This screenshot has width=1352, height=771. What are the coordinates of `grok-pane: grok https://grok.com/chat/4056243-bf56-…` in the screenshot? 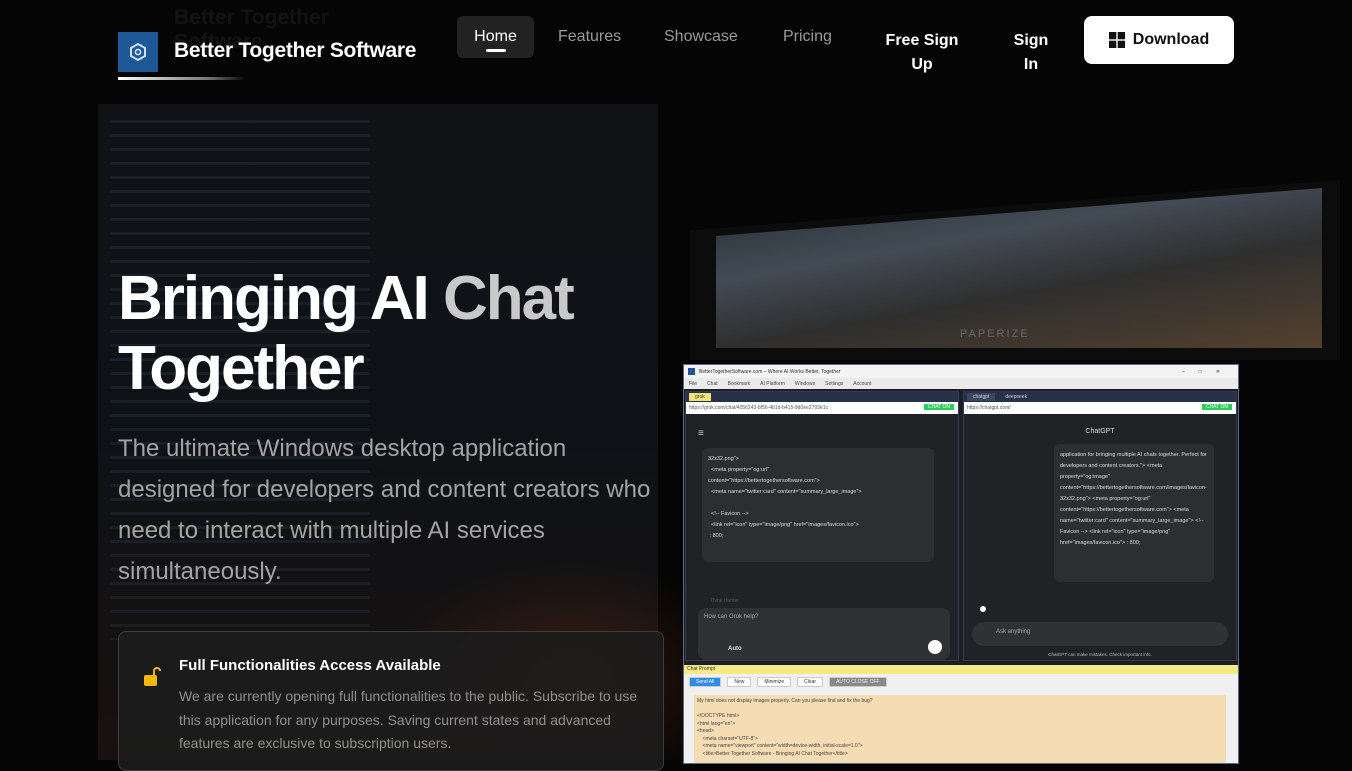 It's located at (822, 526).